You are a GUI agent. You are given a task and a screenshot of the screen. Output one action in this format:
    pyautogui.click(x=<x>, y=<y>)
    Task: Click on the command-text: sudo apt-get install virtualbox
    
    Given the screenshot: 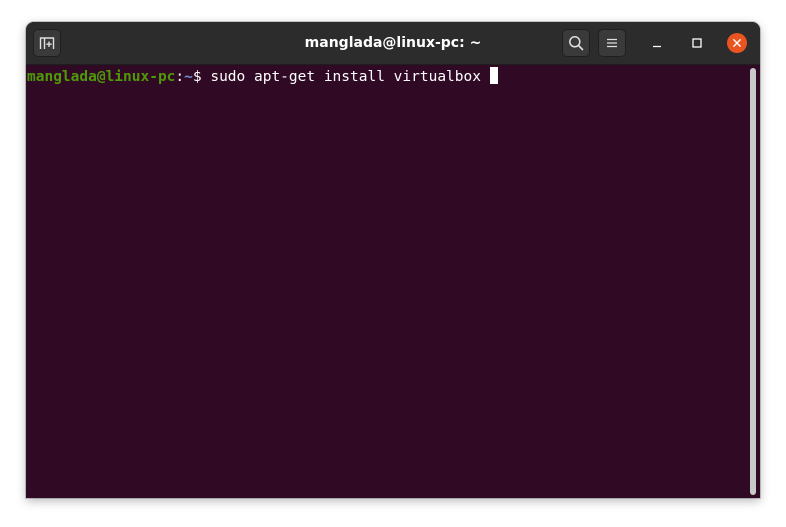 What is the action you would take?
    pyautogui.click(x=345, y=77)
    